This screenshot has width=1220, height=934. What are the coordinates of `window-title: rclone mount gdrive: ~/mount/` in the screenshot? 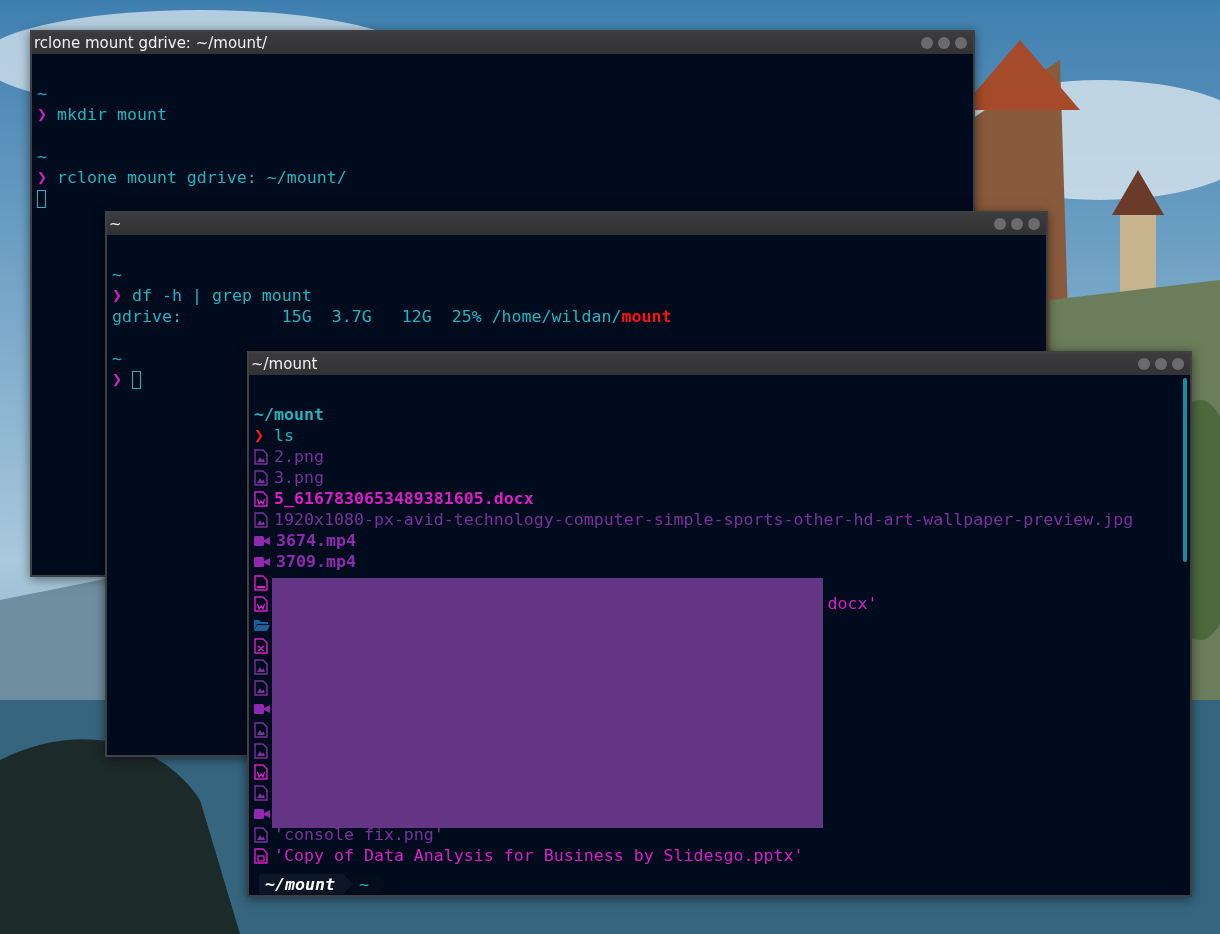 It's located at (151, 43).